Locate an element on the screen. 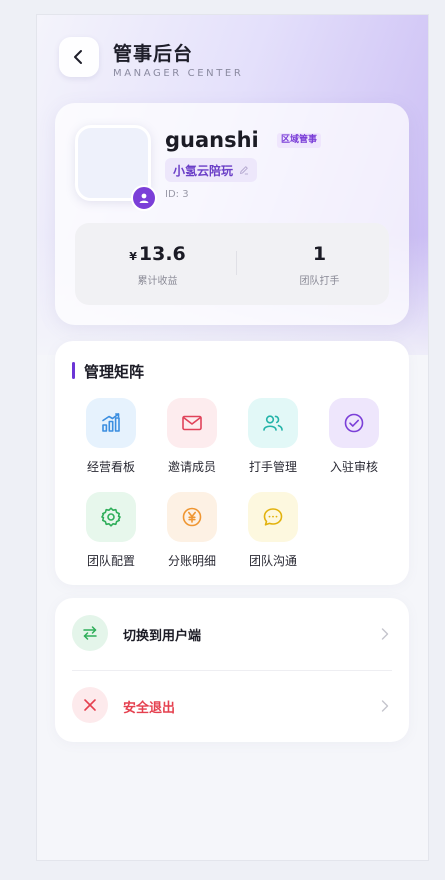 This screenshot has height=880, width=445. stat-label: 团队打手 is located at coordinates (319, 281).